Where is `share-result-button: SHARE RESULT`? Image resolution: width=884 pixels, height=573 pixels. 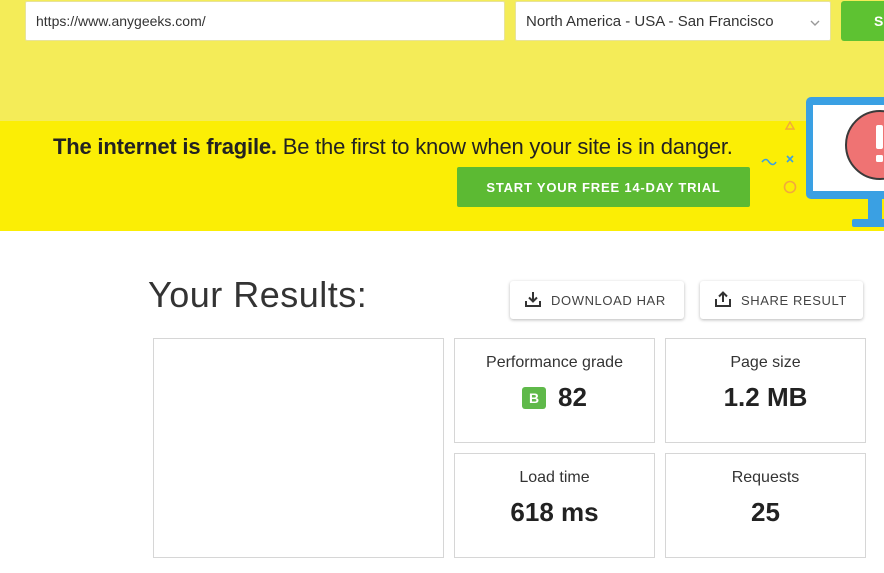 share-result-button: SHARE RESULT is located at coordinates (781, 300).